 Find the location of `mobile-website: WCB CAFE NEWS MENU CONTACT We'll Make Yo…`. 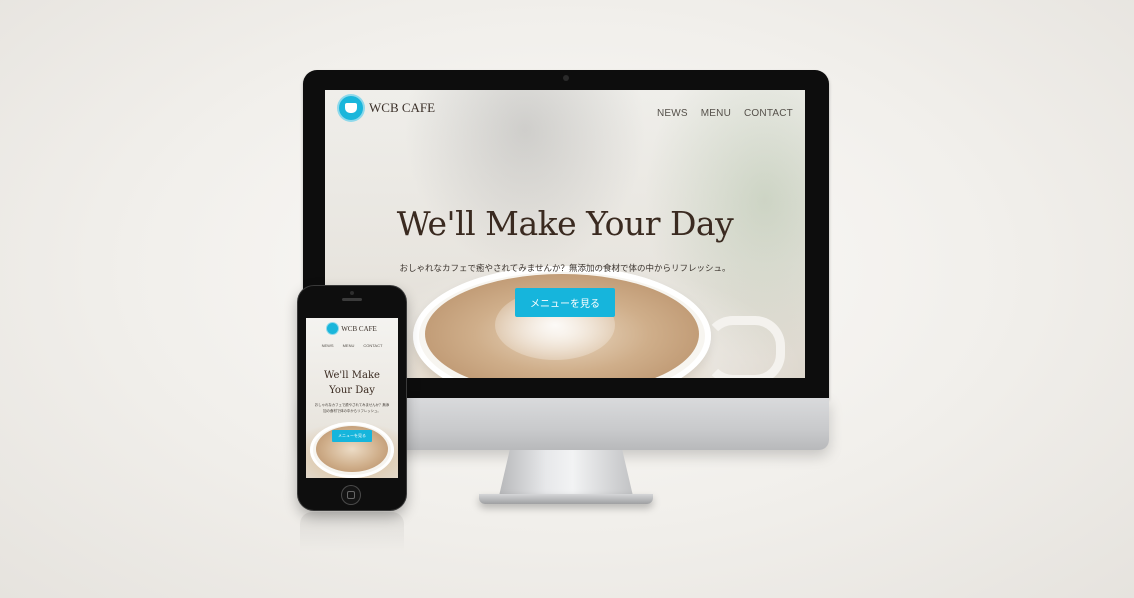

mobile-website: WCB CAFE NEWS MENU CONTACT We'll Make Yo… is located at coordinates (352, 398).